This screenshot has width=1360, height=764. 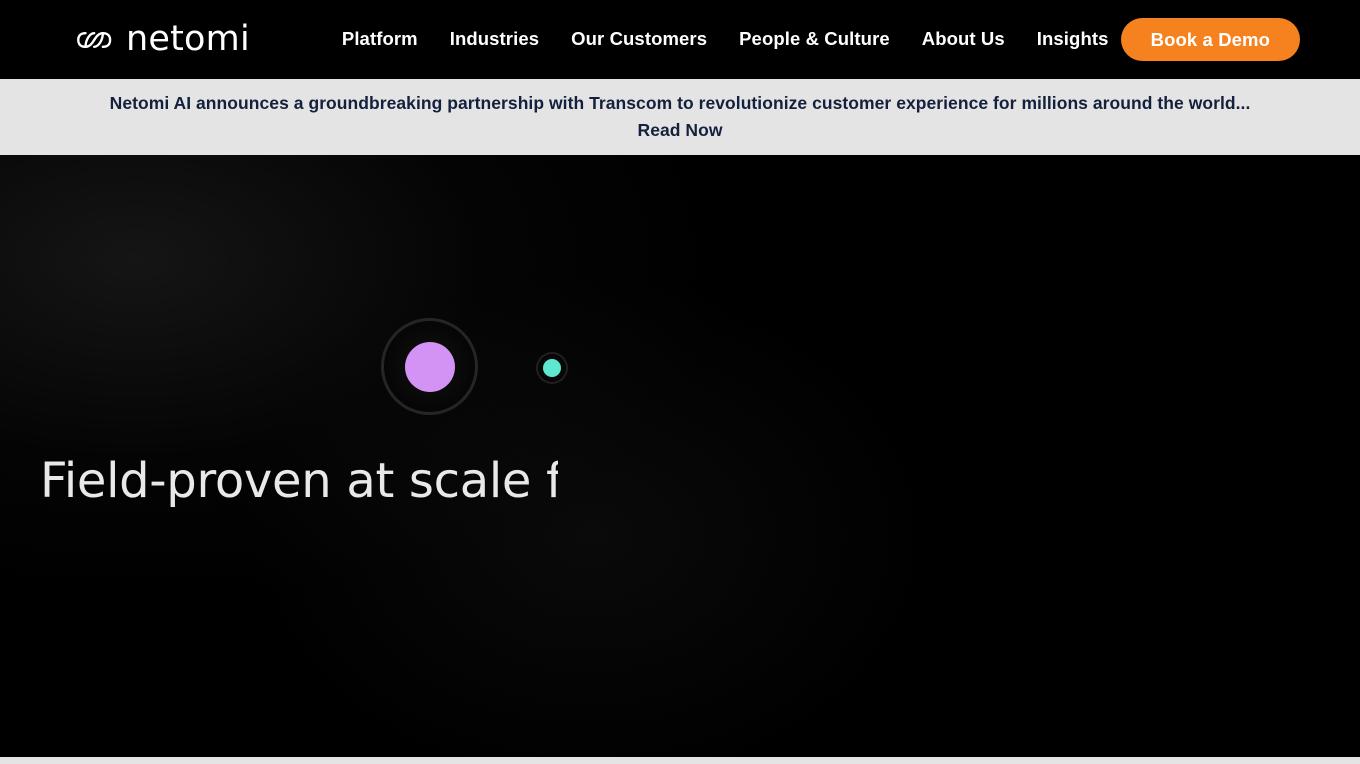 What do you see at coordinates (494, 39) in the screenshot?
I see `nav-item-industries: Industries` at bounding box center [494, 39].